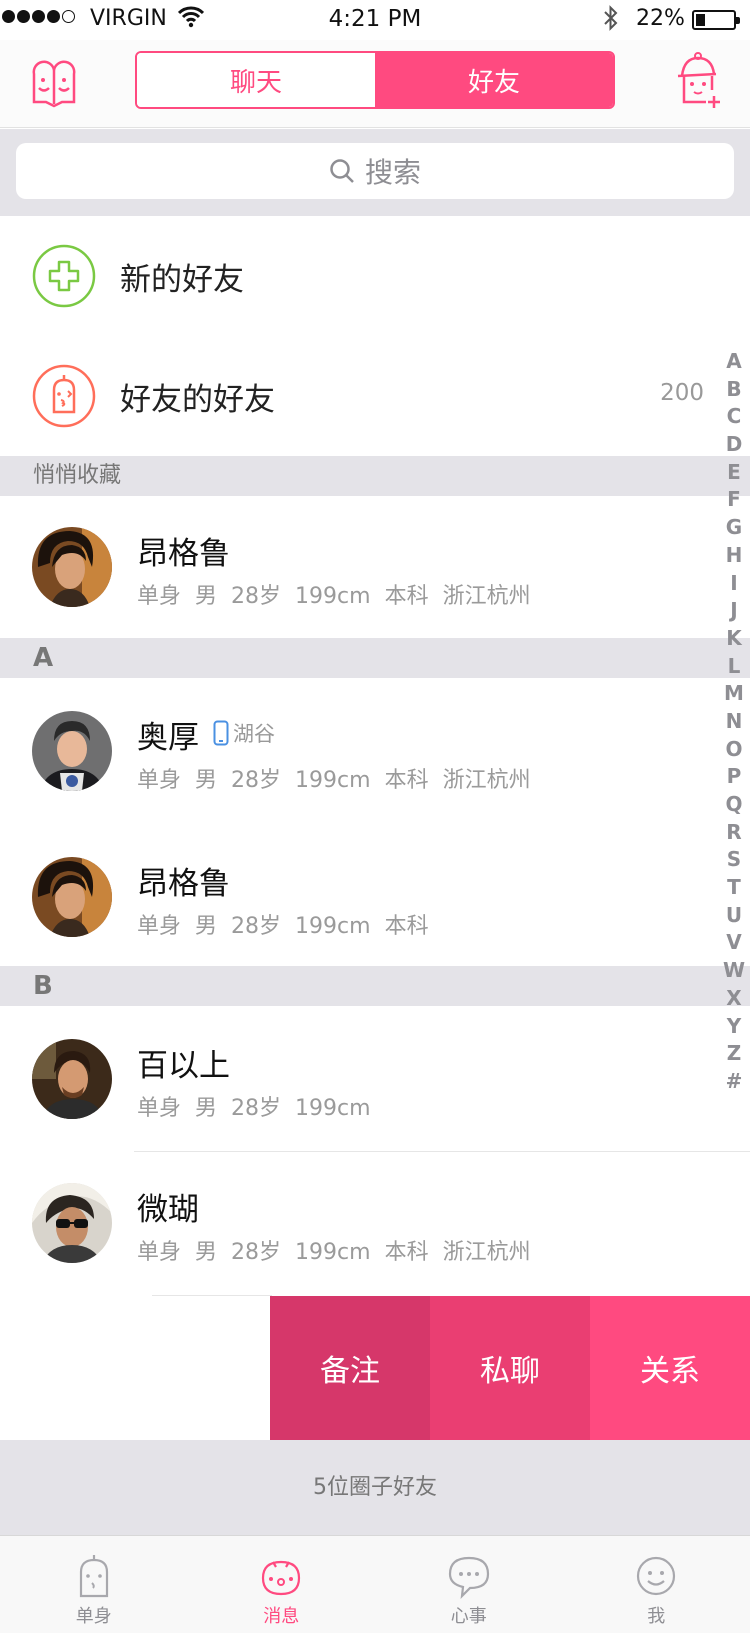 This screenshot has height=1633, width=750. Describe the element at coordinates (734, 777) in the screenshot. I see `index-letter: P` at that location.